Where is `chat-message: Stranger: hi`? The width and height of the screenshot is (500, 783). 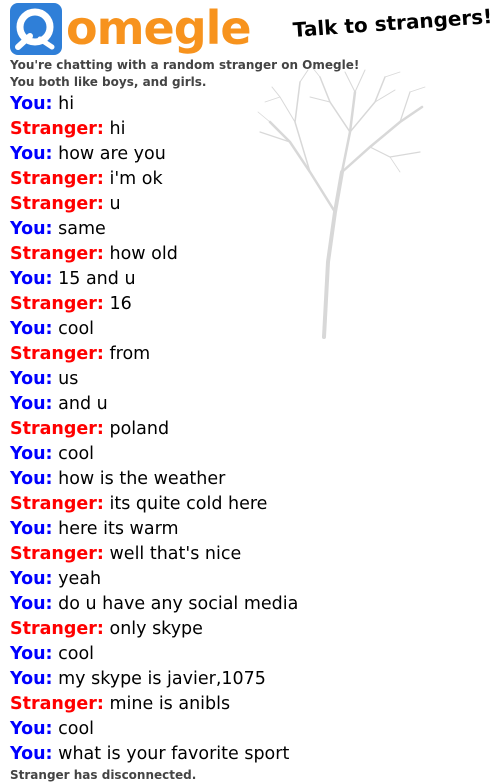
chat-message: Stranger: hi is located at coordinates (250, 129).